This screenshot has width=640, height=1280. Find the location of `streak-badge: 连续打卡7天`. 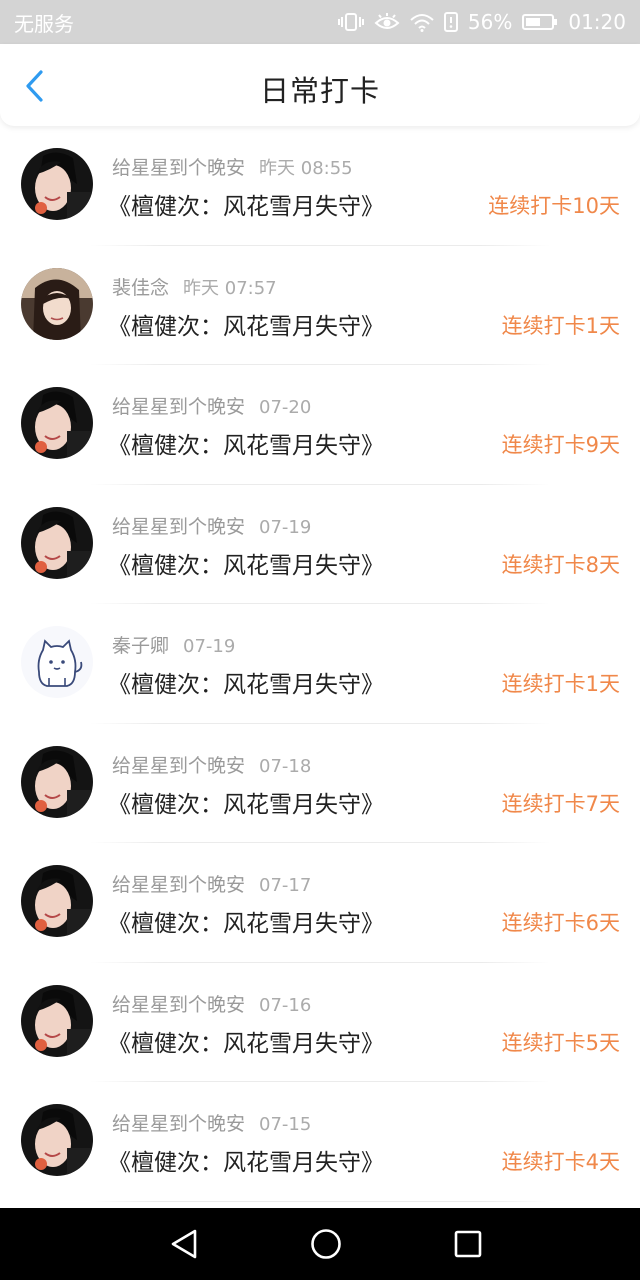

streak-badge: 连续打卡7天 is located at coordinates (560, 803).